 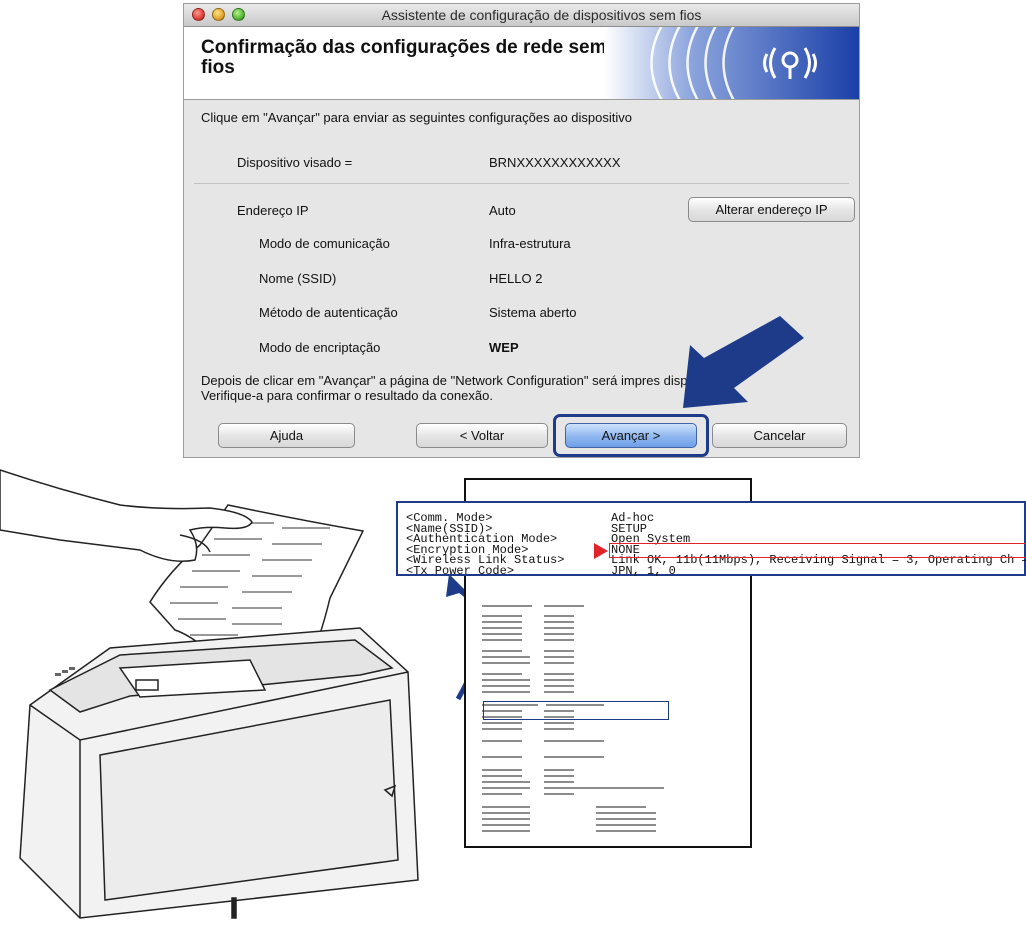 What do you see at coordinates (502, 210) in the screenshot?
I see `ip-address-value: Auto` at bounding box center [502, 210].